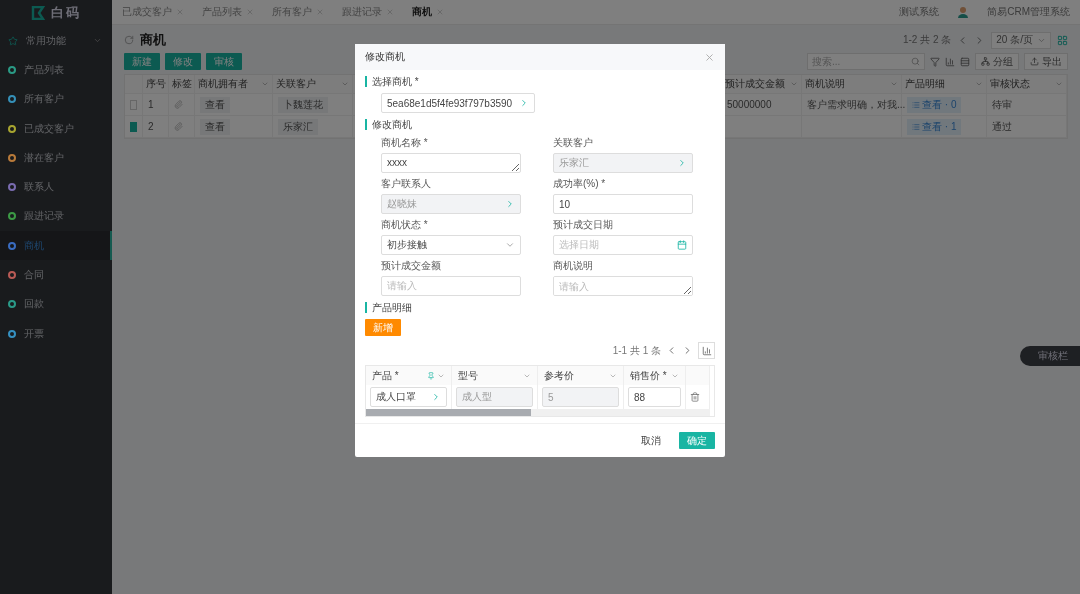 This screenshot has width=1080, height=594. I want to click on group-button: 分组, so click(997, 61).